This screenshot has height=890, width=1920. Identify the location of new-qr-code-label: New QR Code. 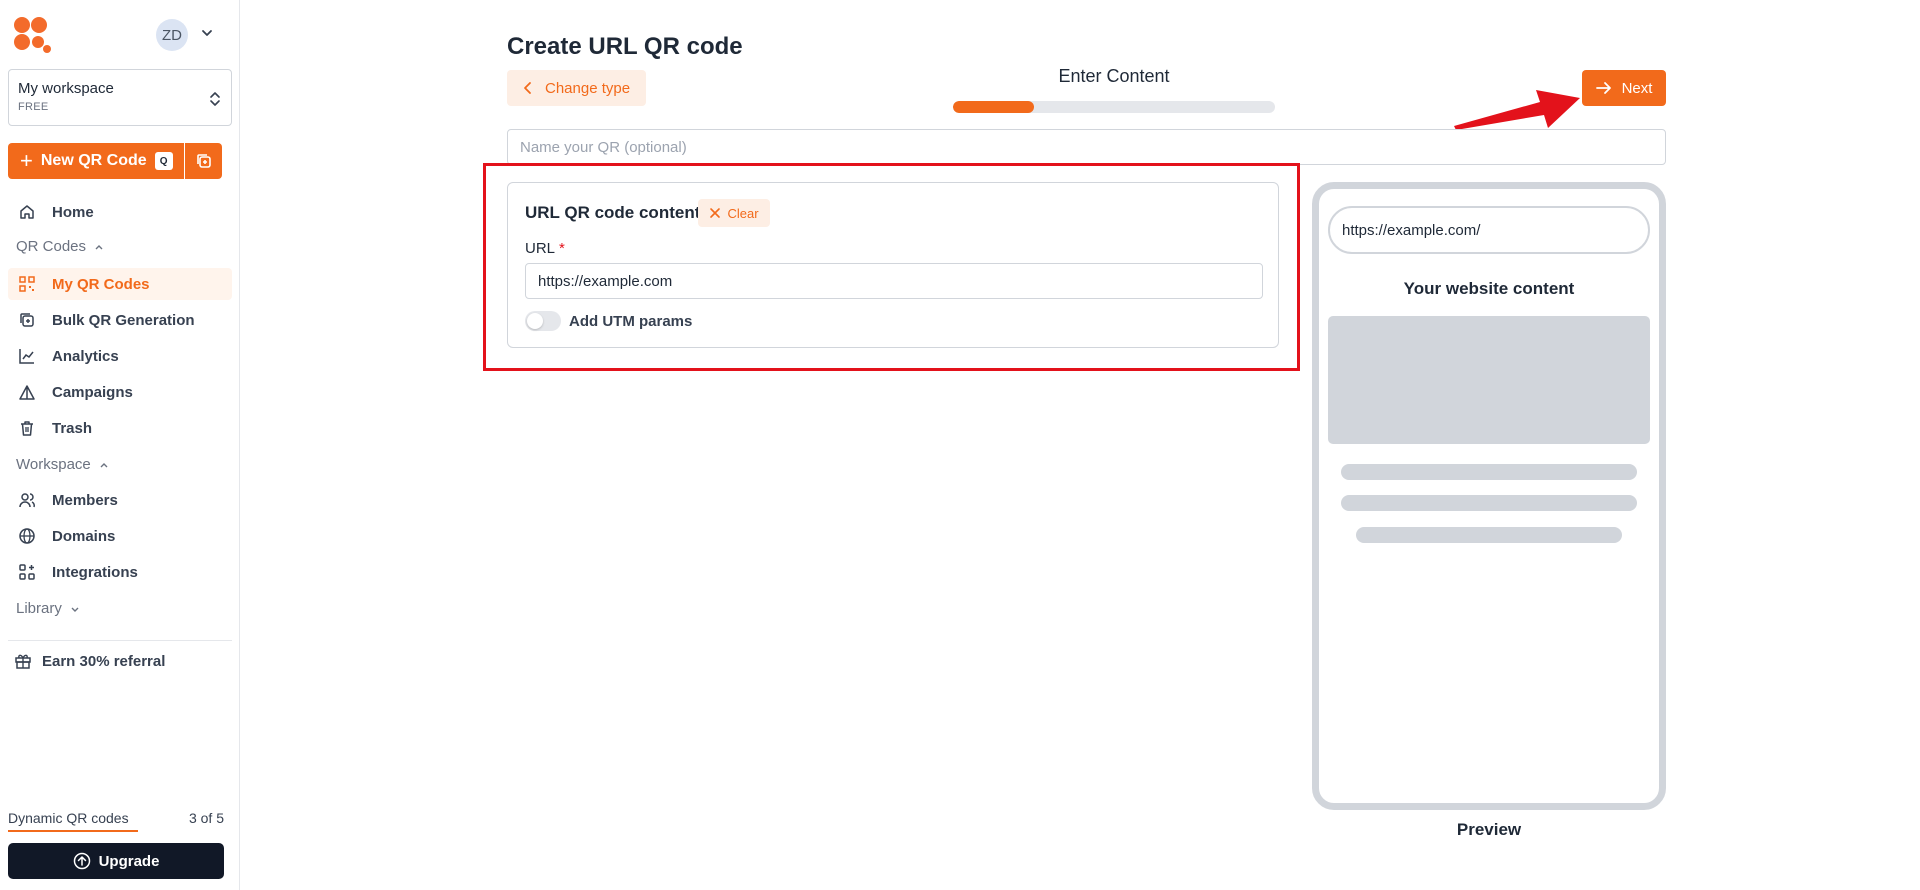
(93, 160).